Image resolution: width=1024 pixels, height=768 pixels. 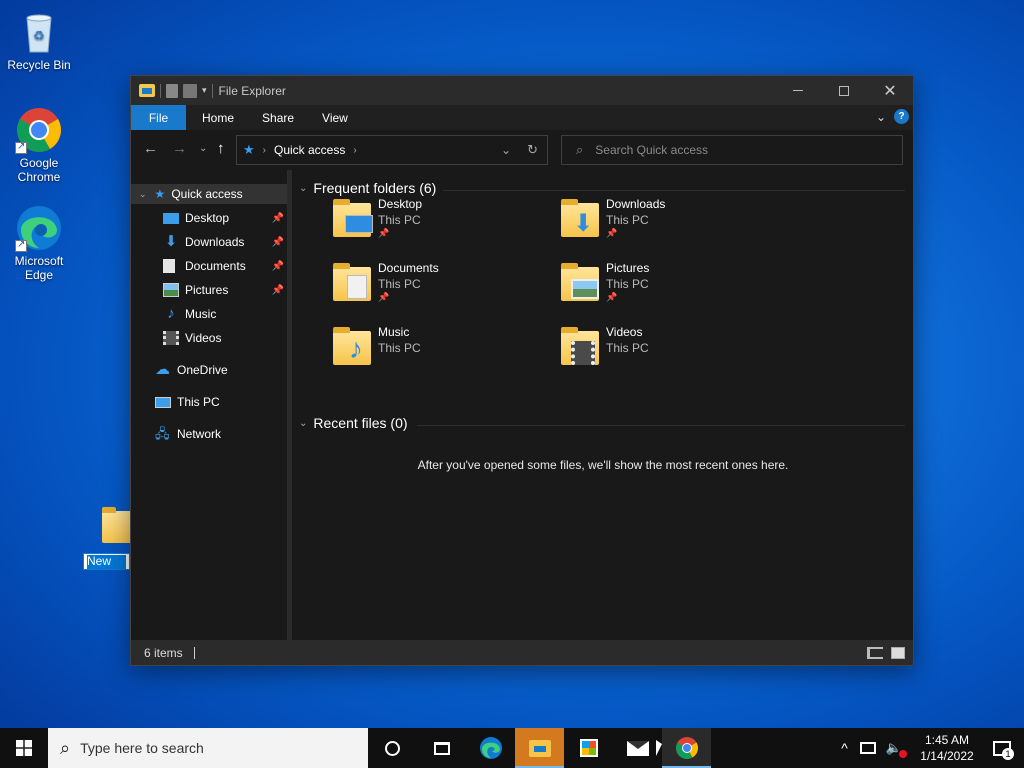 I want to click on tab-file: File, so click(x=158, y=117).